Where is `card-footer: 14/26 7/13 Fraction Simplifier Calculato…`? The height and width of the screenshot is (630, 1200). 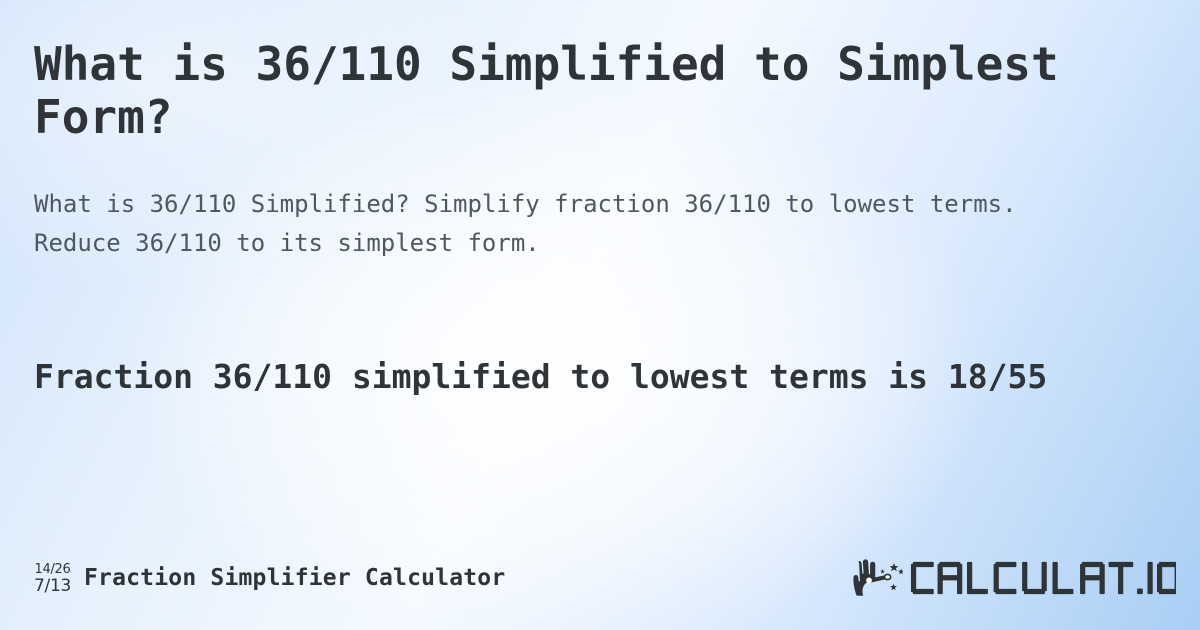 card-footer: 14/26 7/13 Fraction Simplifier Calculato… is located at coordinates (605, 578).